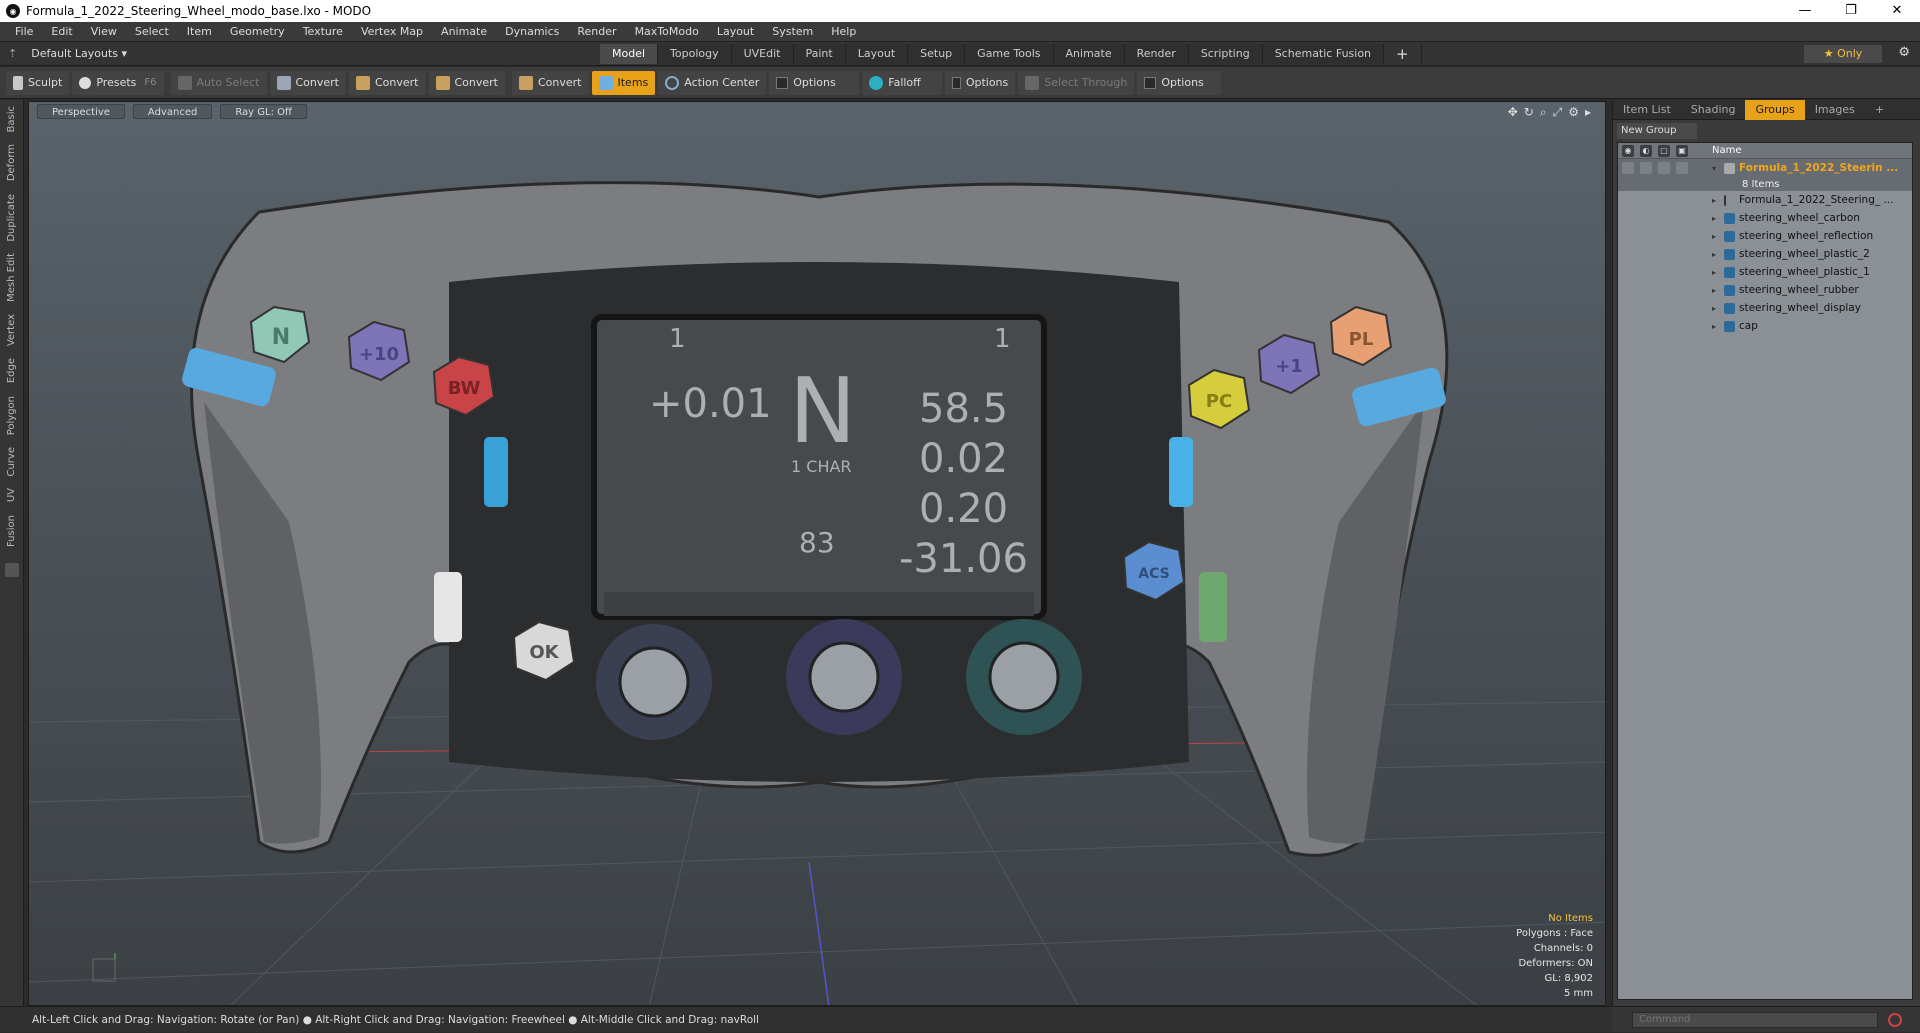  Describe the element at coordinates (199, 31) in the screenshot. I see `menu-item: Item` at that location.